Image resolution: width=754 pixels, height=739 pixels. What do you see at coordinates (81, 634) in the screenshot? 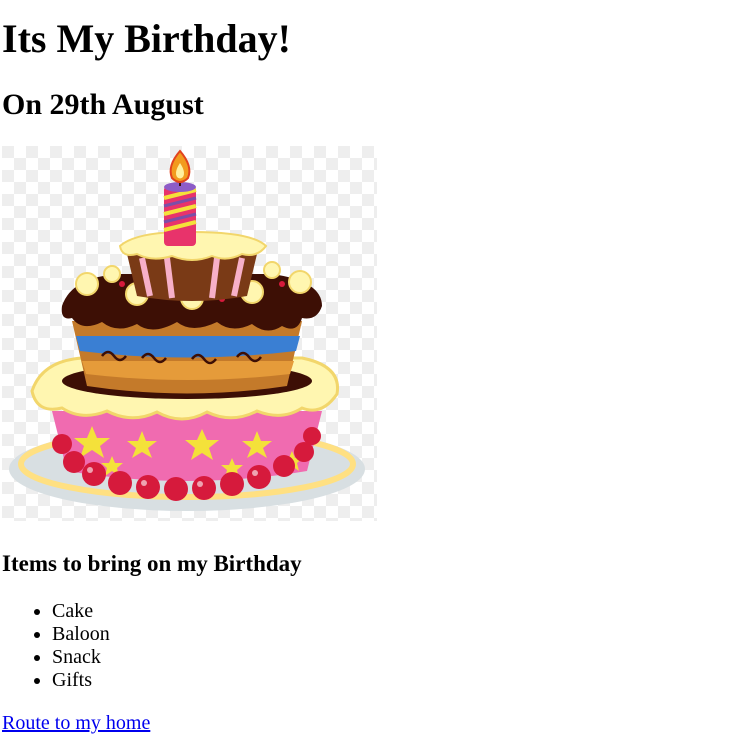
I see `list-item: Baloon` at bounding box center [81, 634].